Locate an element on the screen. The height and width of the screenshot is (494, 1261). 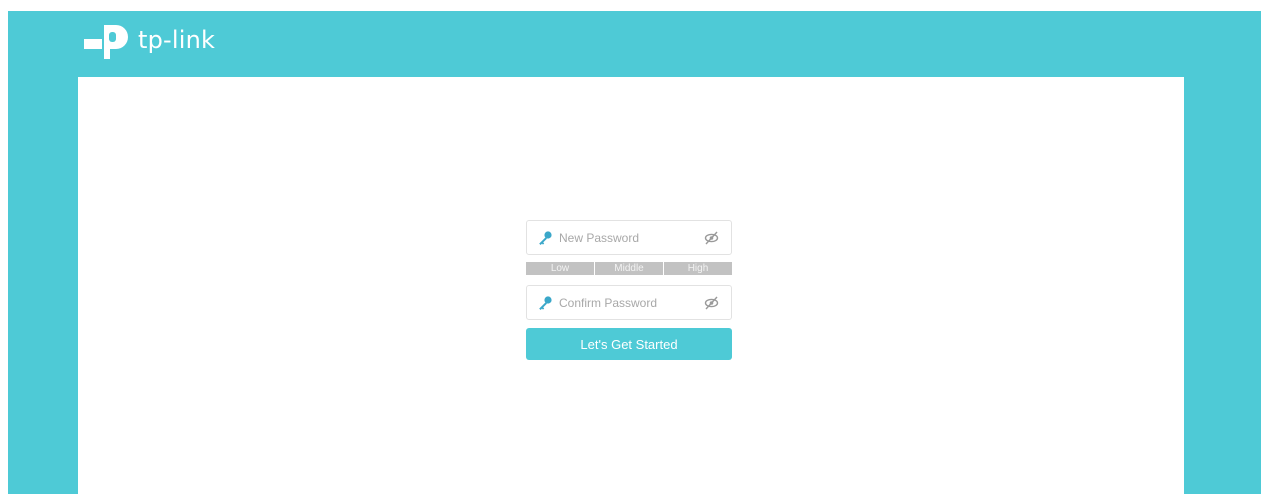
password-strength-meter: Low Middle High is located at coordinates (629, 268).